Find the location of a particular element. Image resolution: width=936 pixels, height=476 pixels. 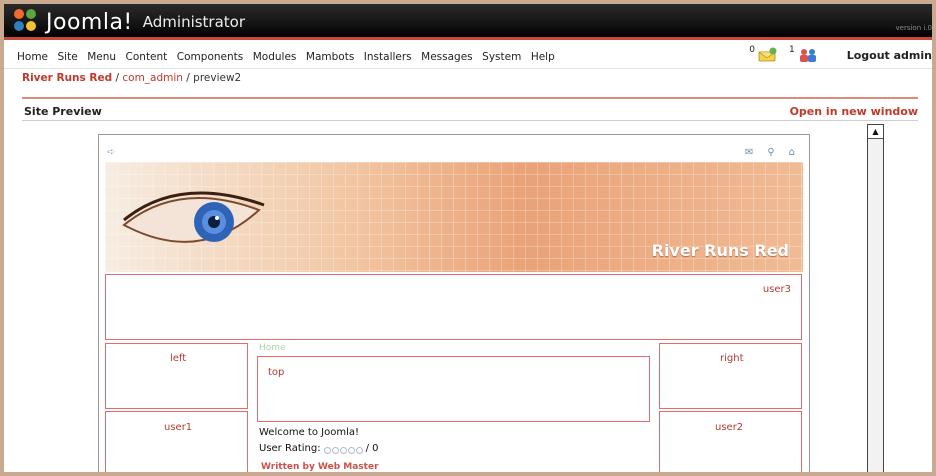

brand-name: Joomla! is located at coordinates (89, 22).